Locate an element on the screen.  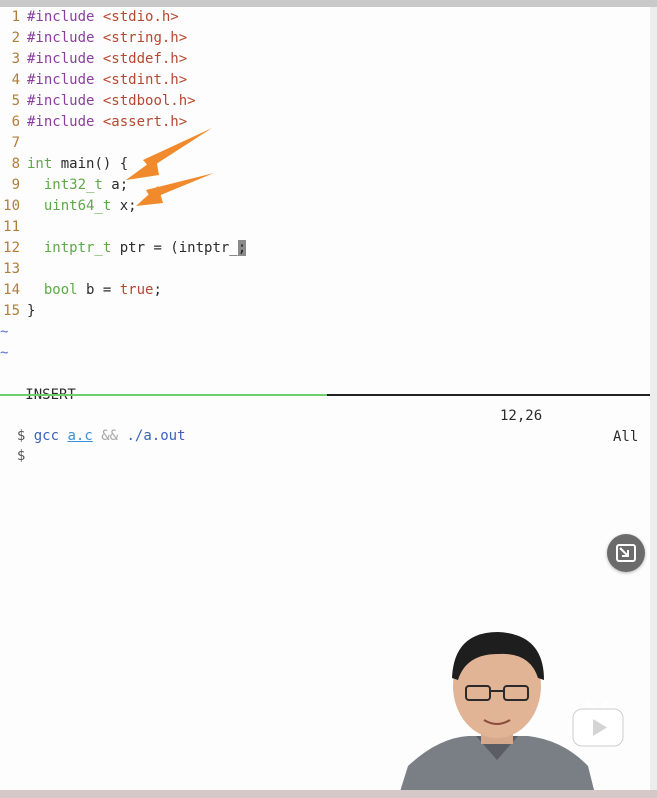
picture-in-picture-icon is located at coordinates (626, 553).